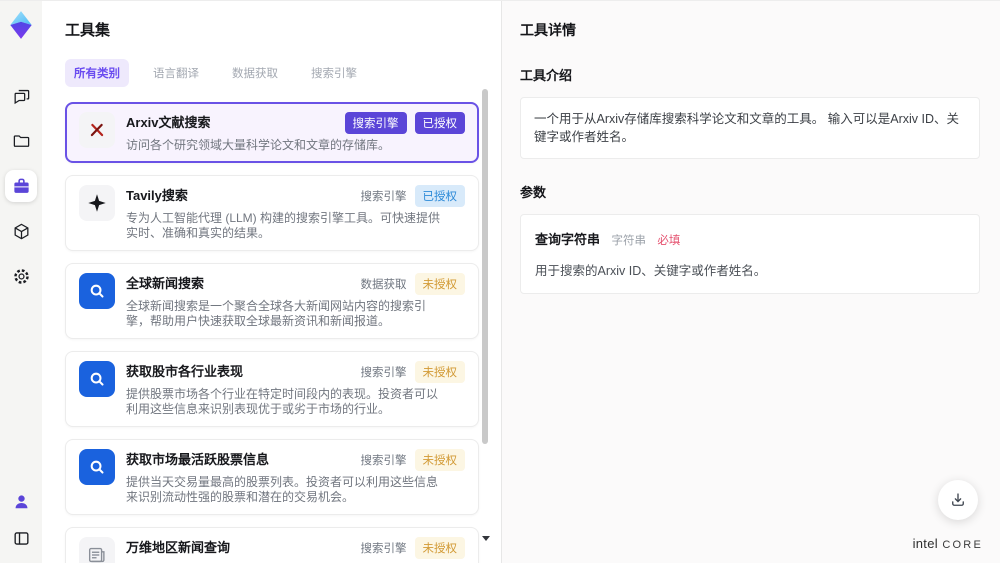  I want to click on core-wordmark: CORE, so click(962, 545).